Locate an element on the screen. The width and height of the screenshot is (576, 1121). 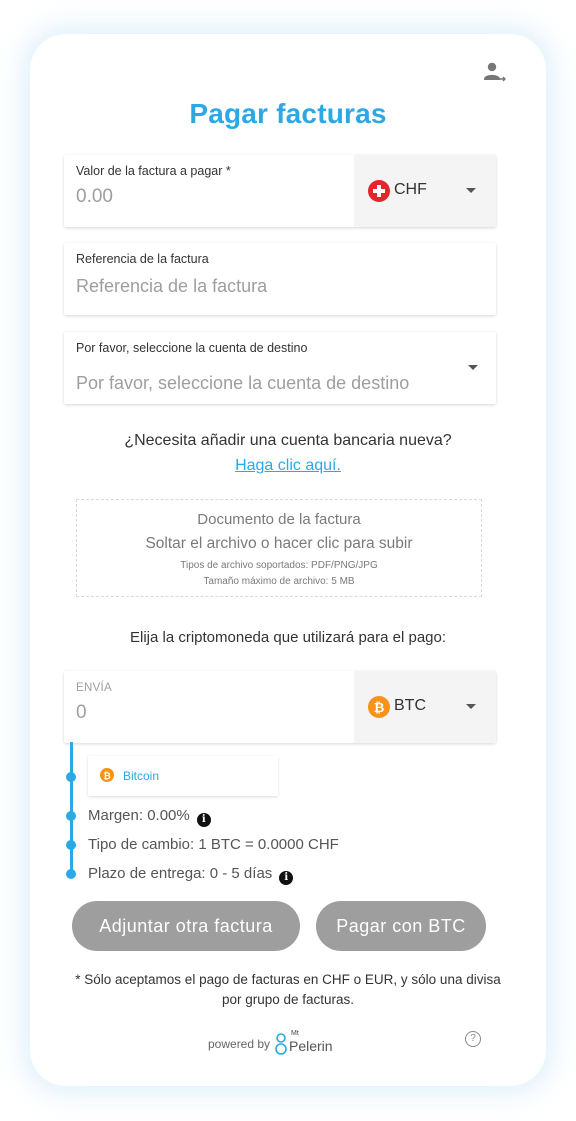
page-title: Pagar facturas is located at coordinates (288, 113).